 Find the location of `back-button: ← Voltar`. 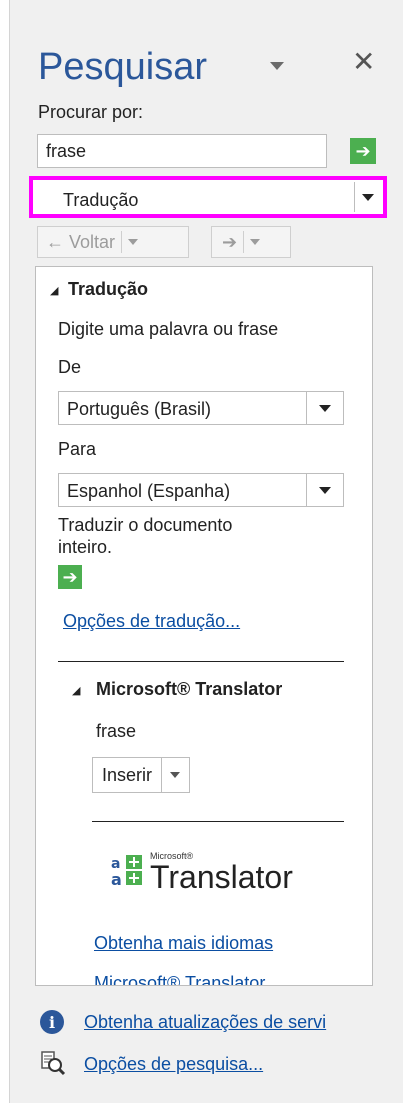

back-button: ← Voltar is located at coordinates (80, 242).